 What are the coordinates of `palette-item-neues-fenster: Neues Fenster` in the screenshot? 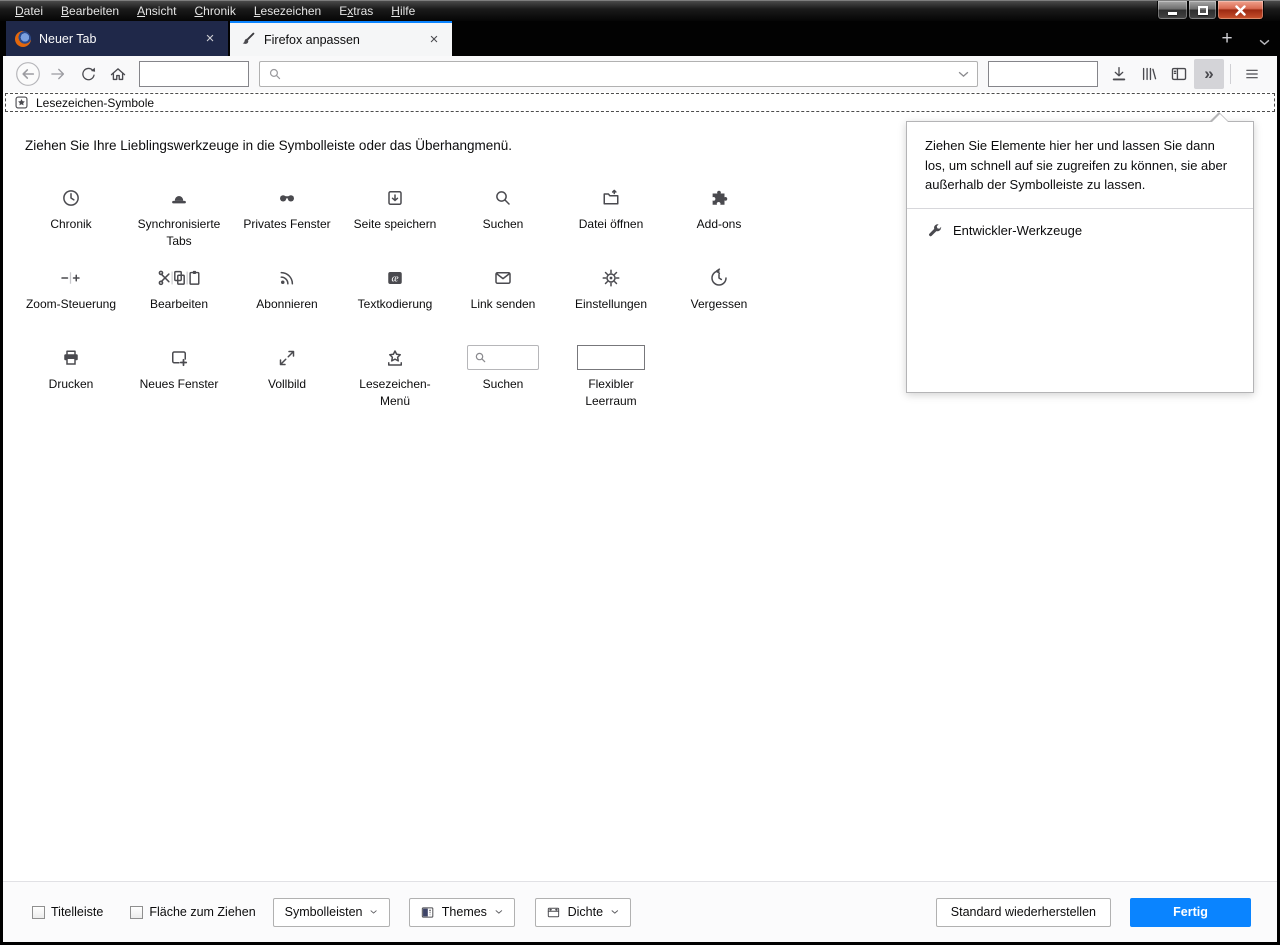 It's located at (179, 376).